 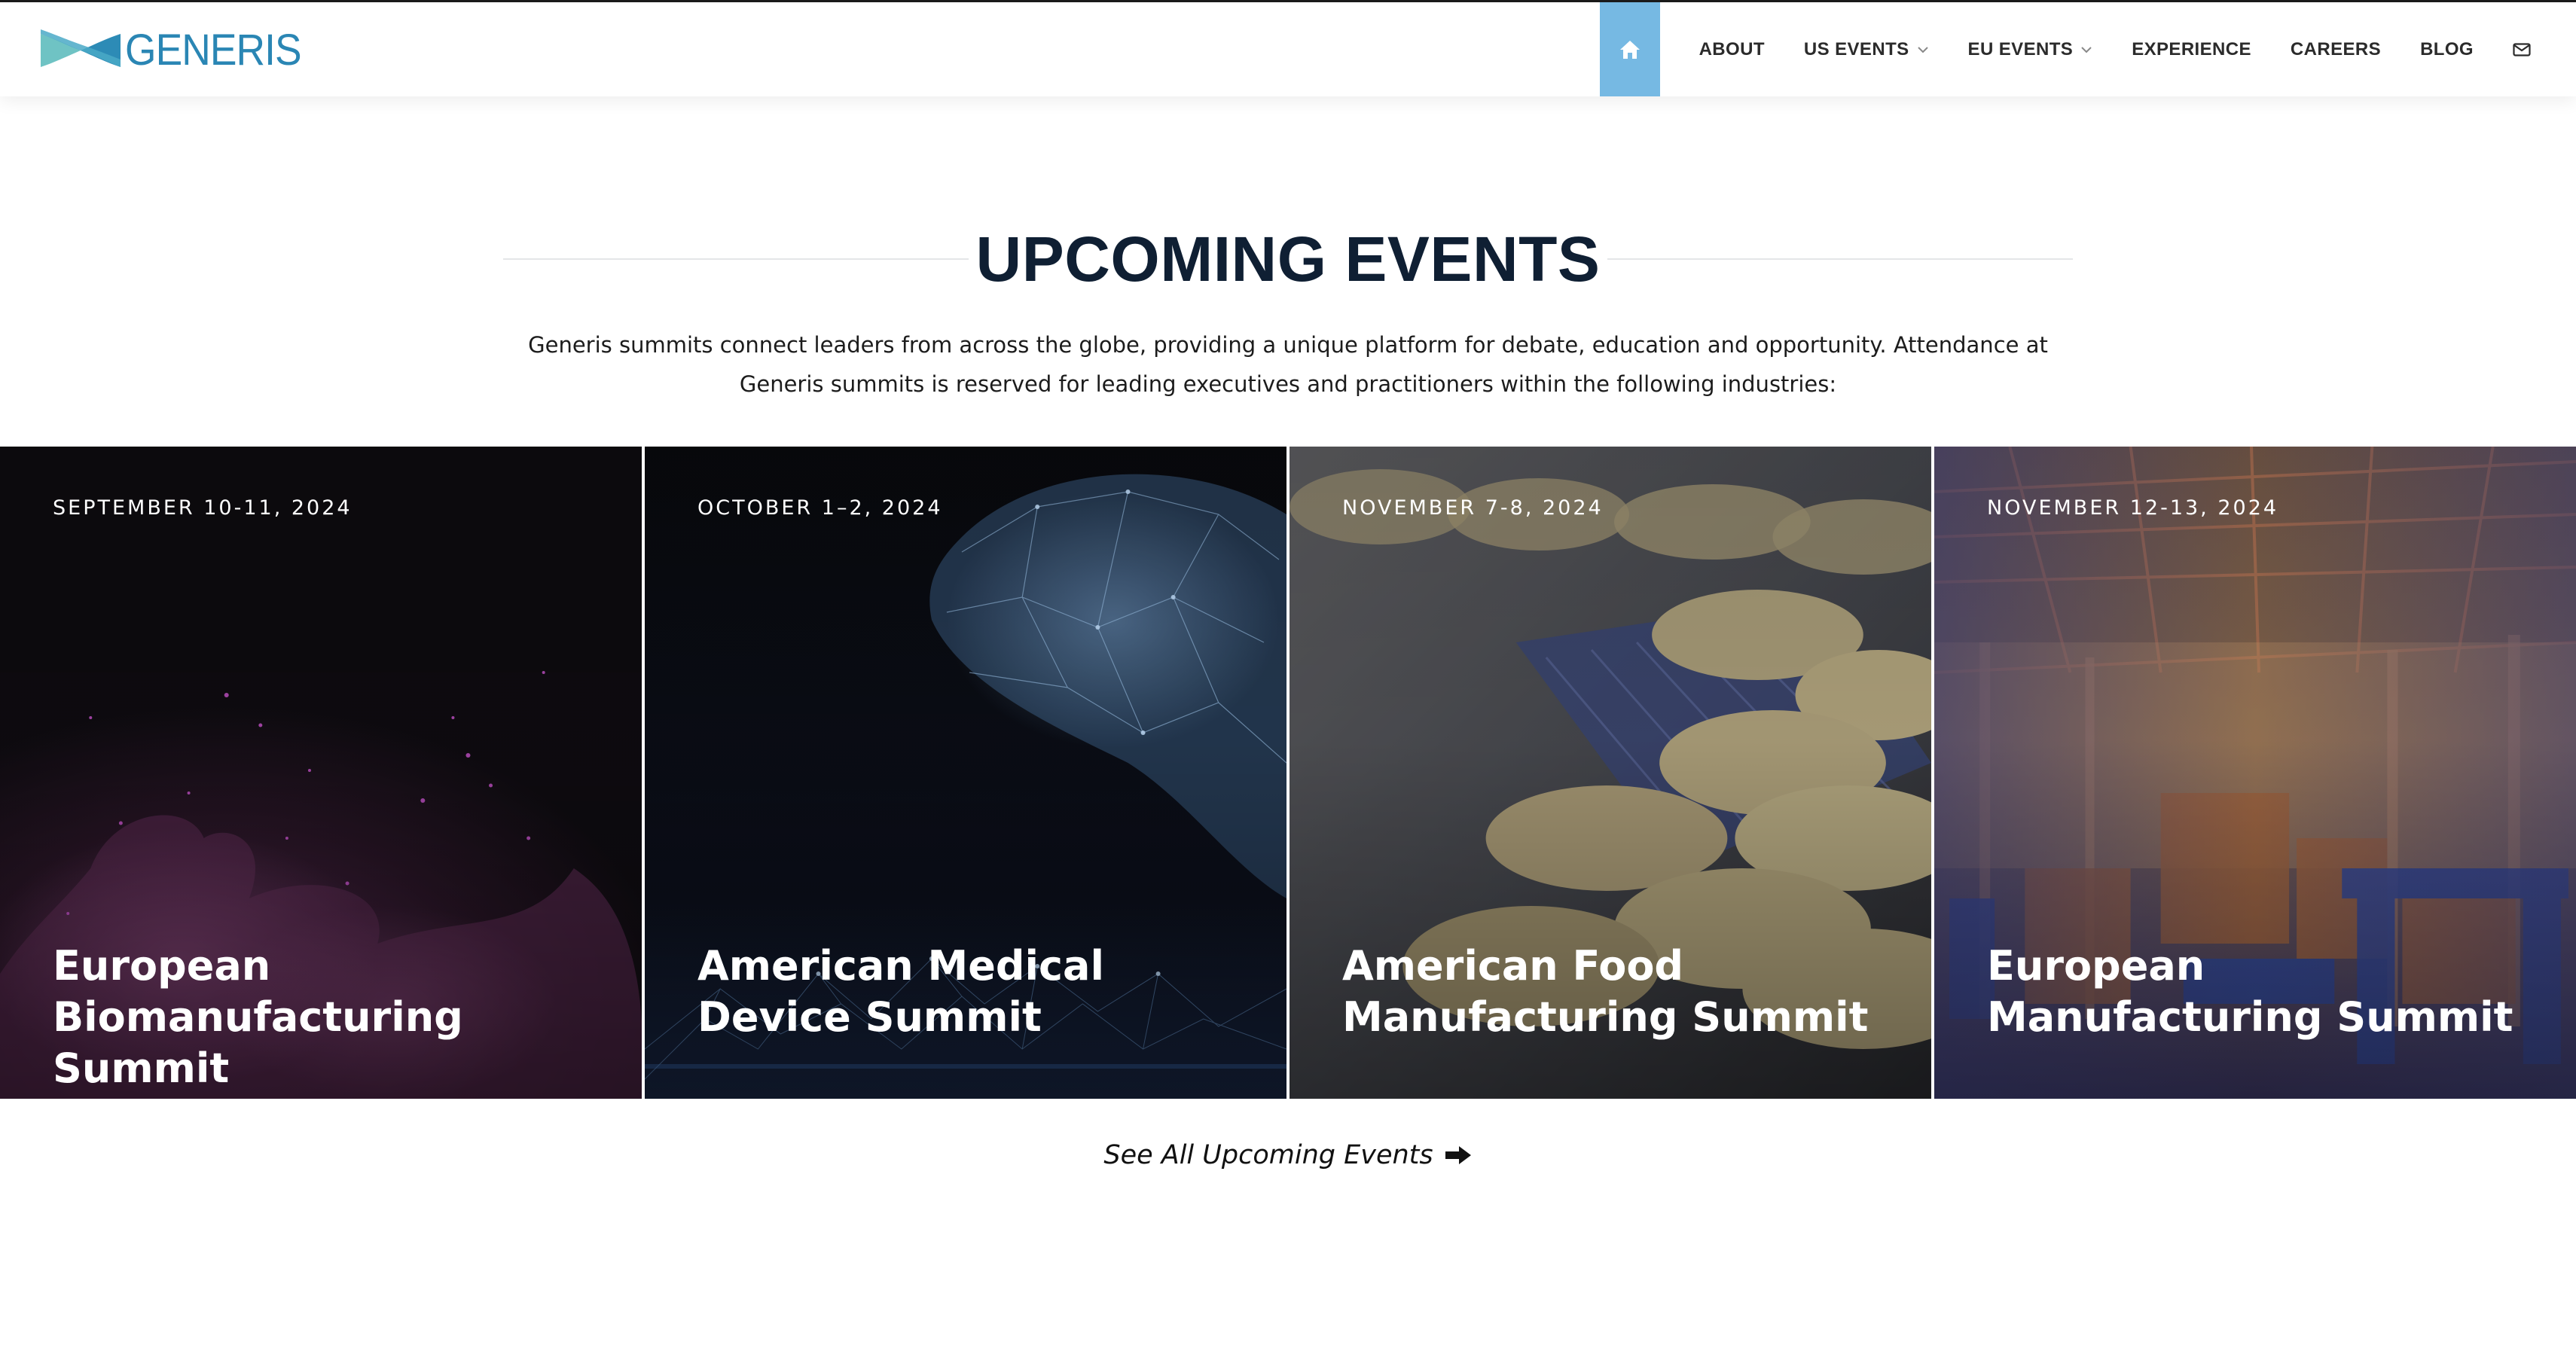 What do you see at coordinates (1473, 508) in the screenshot?
I see `event-date: NOVEMBER 7-8, 2024` at bounding box center [1473, 508].